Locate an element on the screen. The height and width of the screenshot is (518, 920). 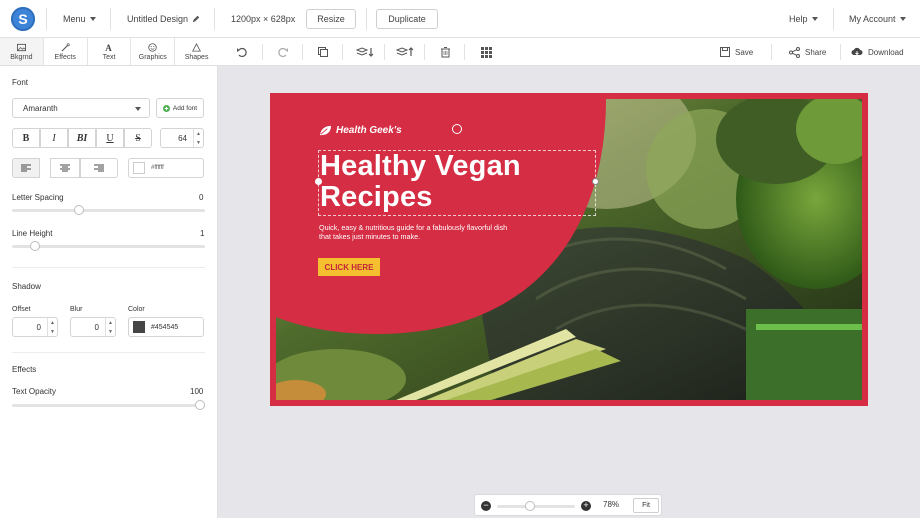
duplicate-button: Duplicate is located at coordinates (407, 19).